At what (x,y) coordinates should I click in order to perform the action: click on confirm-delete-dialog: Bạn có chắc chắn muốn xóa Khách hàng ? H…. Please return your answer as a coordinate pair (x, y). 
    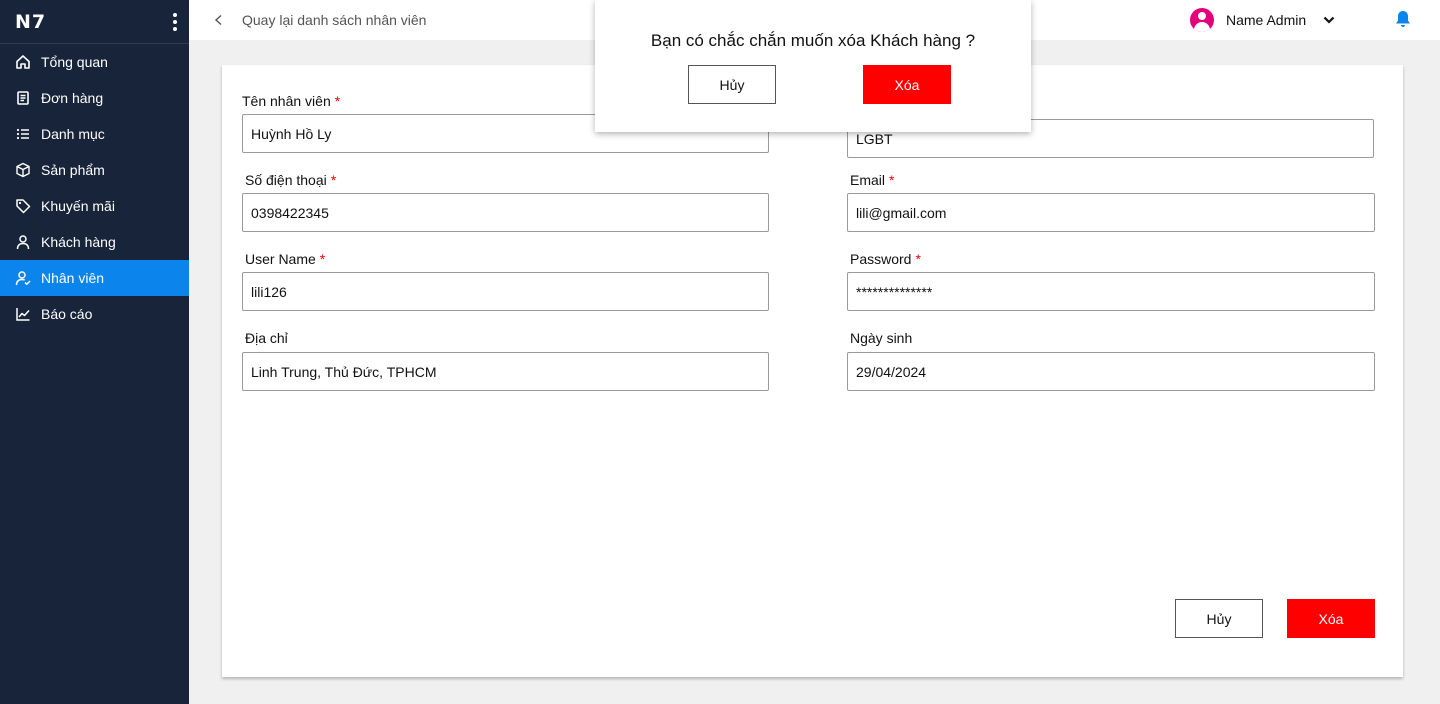
    Looking at the image, I should click on (813, 66).